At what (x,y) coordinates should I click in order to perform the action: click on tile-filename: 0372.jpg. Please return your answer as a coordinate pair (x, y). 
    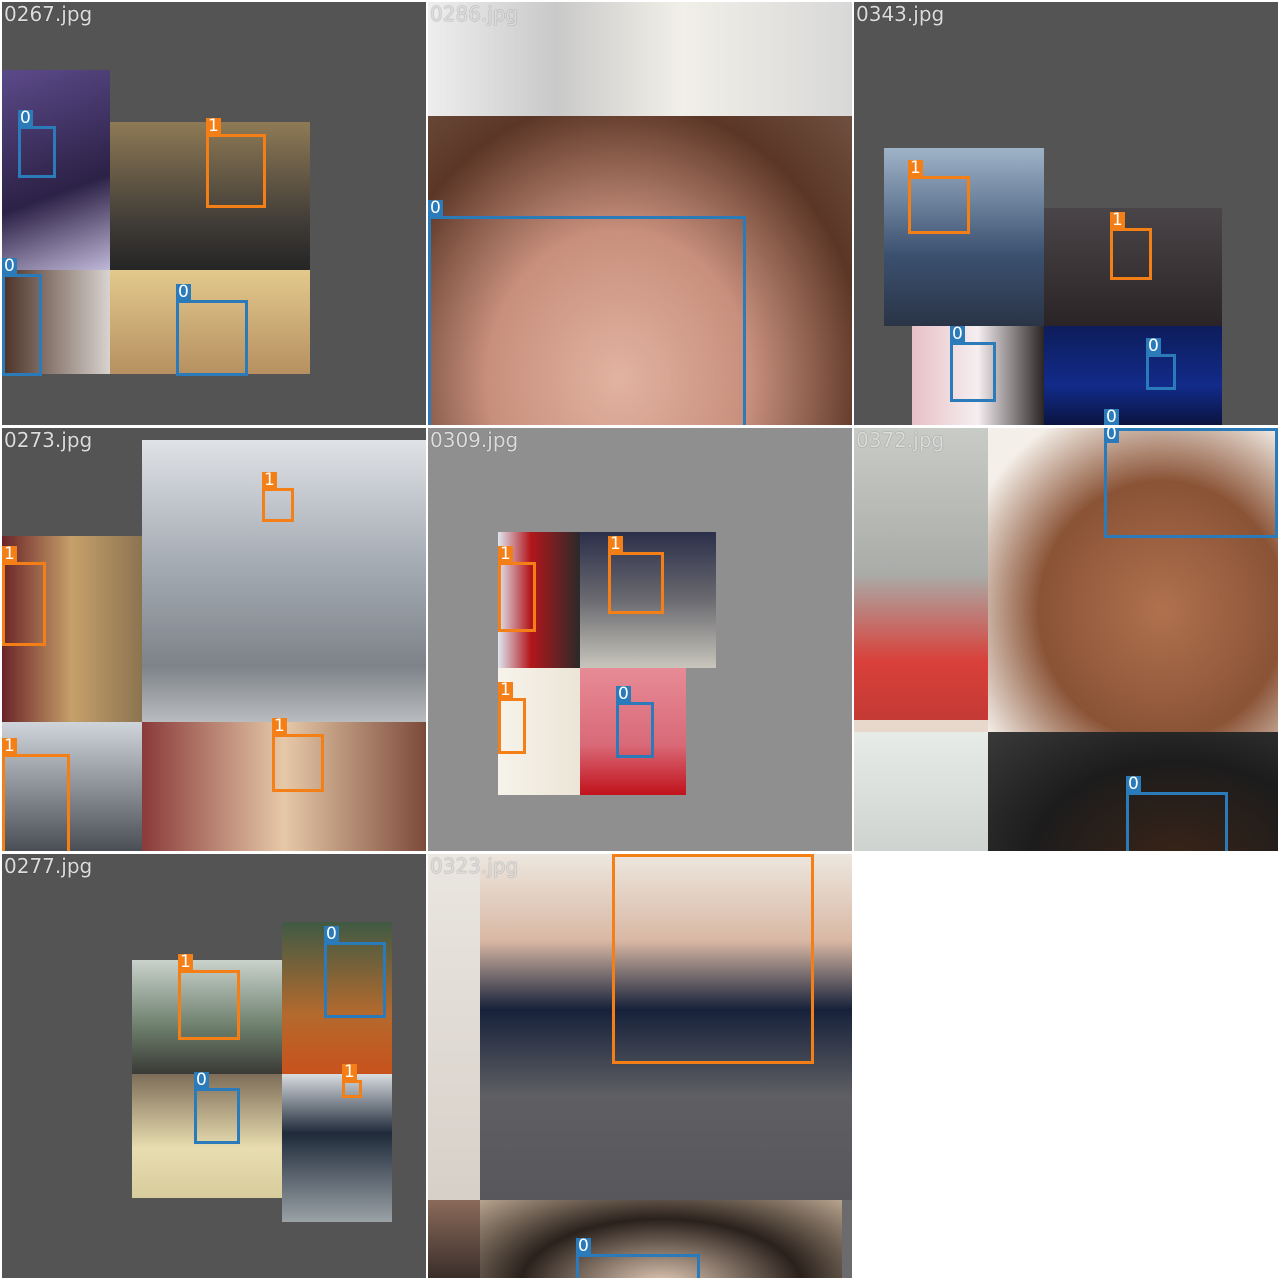
    Looking at the image, I should click on (900, 440).